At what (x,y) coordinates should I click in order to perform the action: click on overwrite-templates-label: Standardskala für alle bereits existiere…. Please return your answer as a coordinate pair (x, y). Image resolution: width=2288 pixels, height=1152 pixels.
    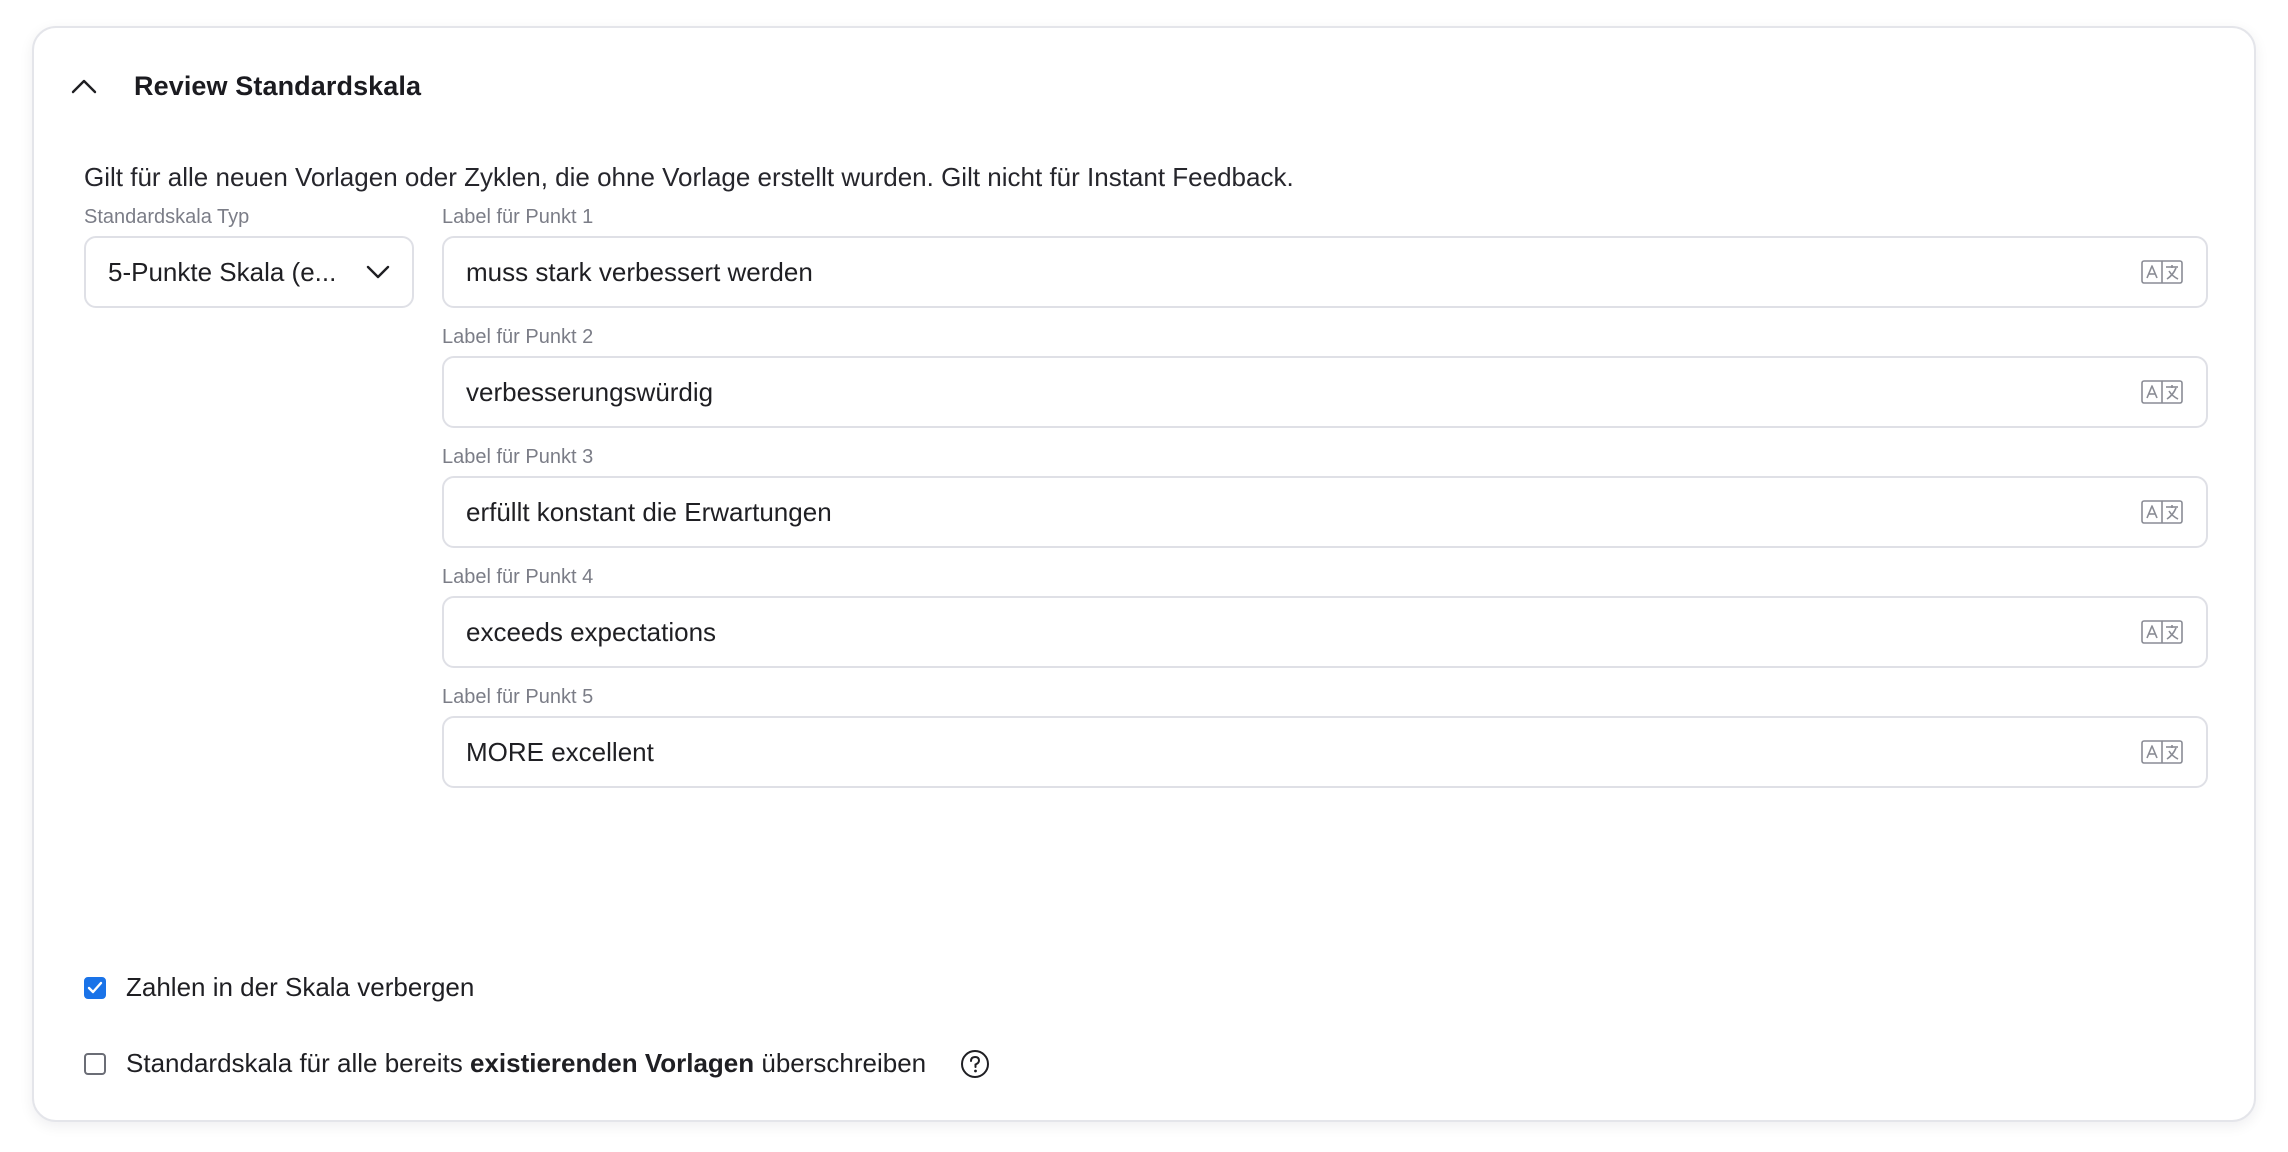
    Looking at the image, I should click on (526, 1063).